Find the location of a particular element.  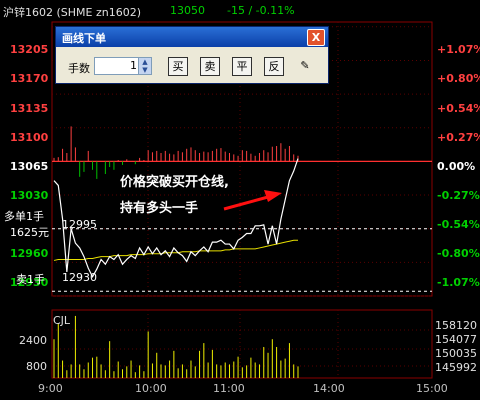

price-label: 13100 is located at coordinates (29, 137).